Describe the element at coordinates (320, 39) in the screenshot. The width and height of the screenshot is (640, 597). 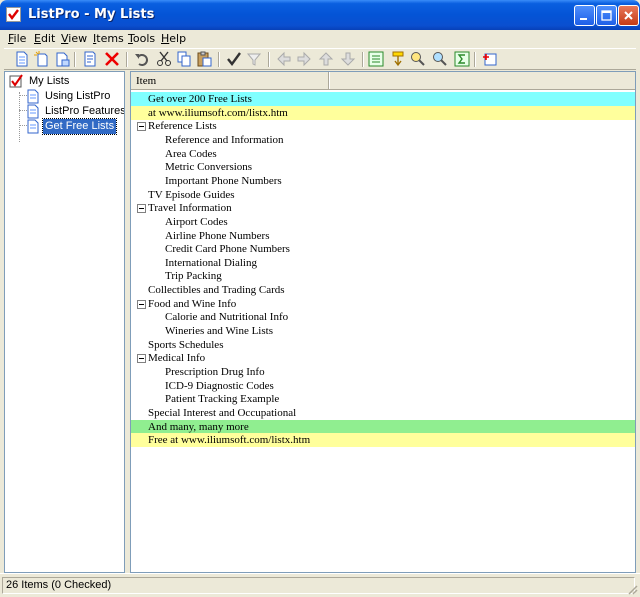
I see `menu-bar: File Edit View Items Tools Help` at that location.